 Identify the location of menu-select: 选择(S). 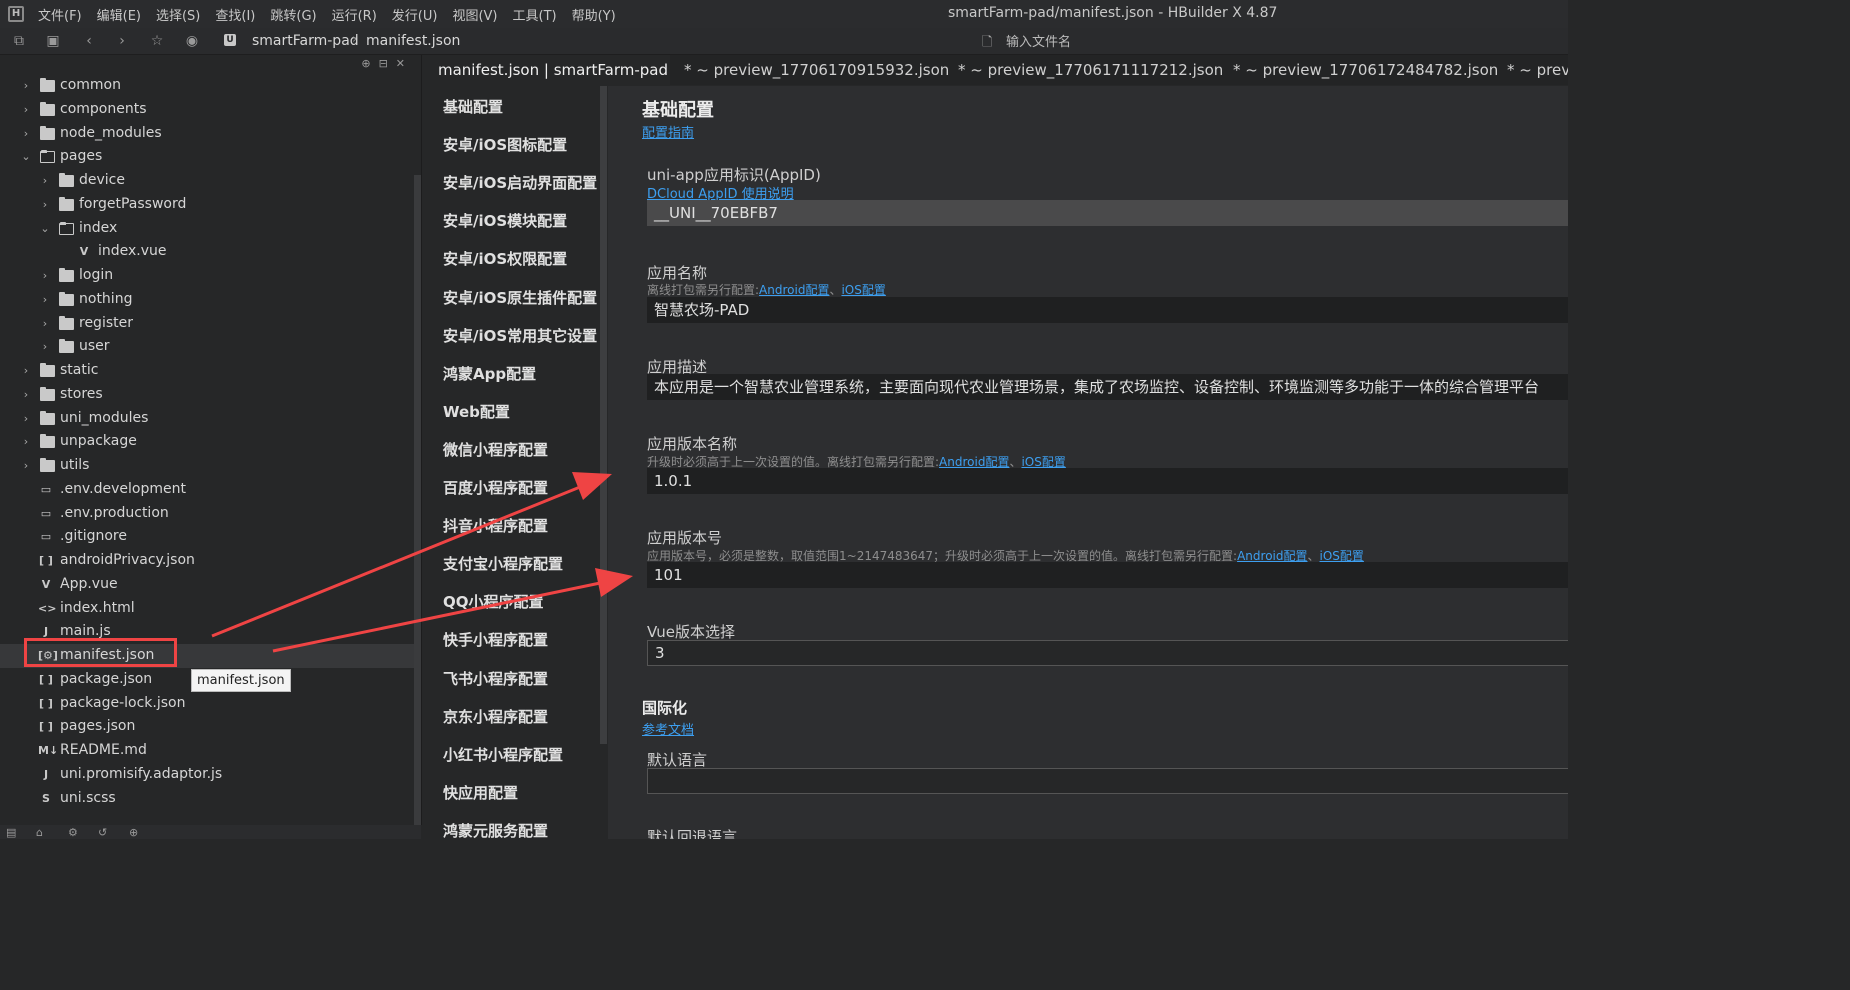
(178, 14).